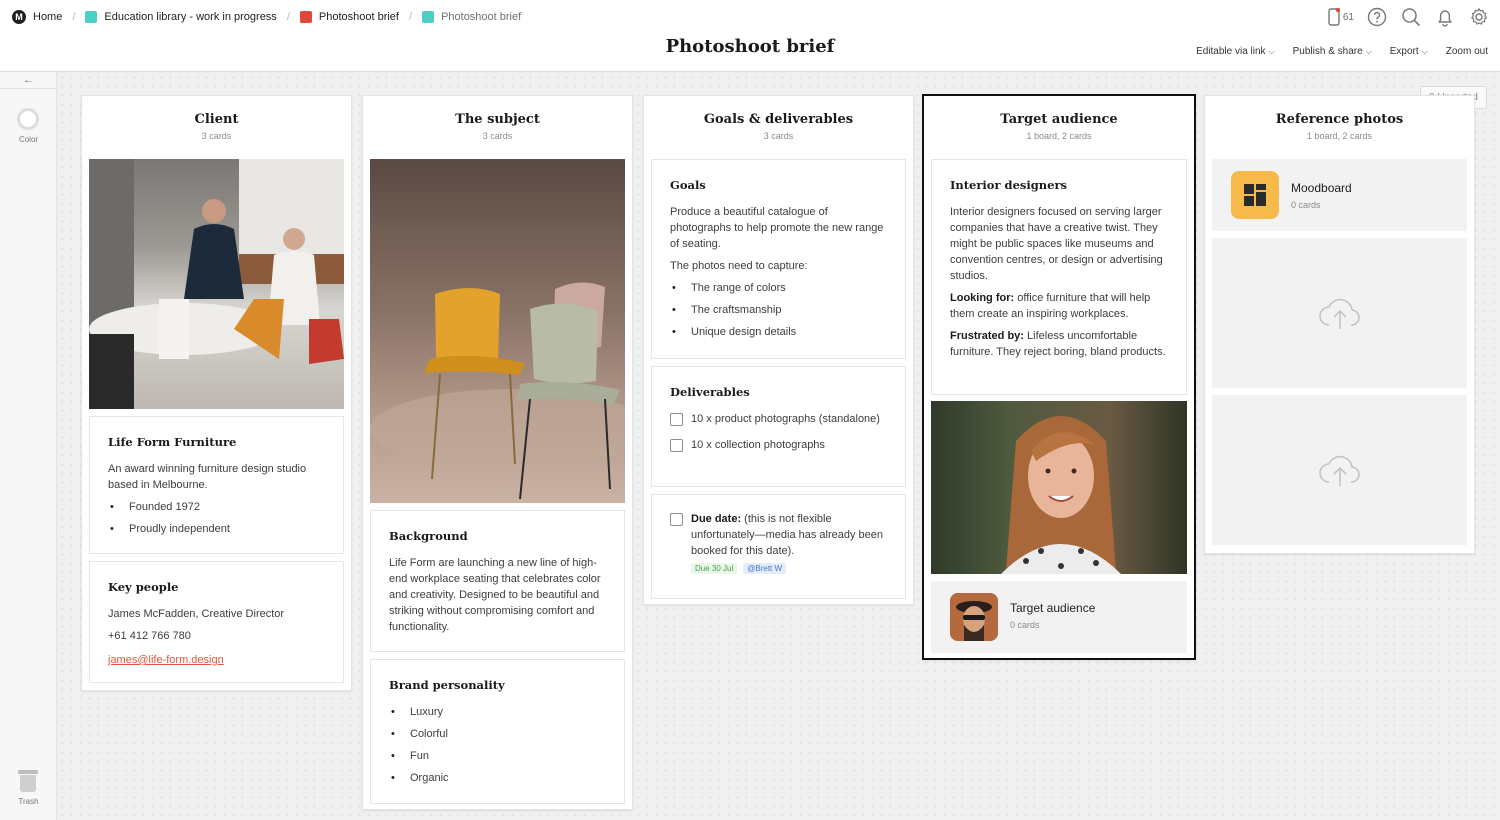 Image resolution: width=1500 pixels, height=820 pixels. What do you see at coordinates (987, 336) in the screenshot?
I see `frustrated-by-label: Frustrated by:` at bounding box center [987, 336].